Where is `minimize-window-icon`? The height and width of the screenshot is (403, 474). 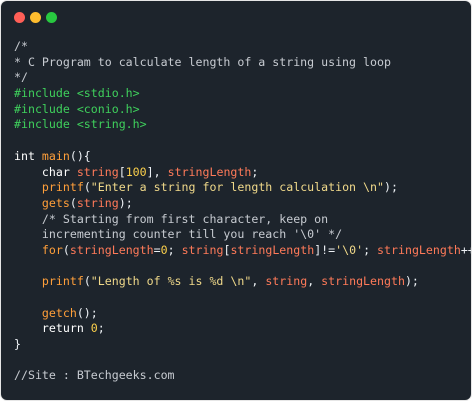 minimize-window-icon is located at coordinates (35, 17).